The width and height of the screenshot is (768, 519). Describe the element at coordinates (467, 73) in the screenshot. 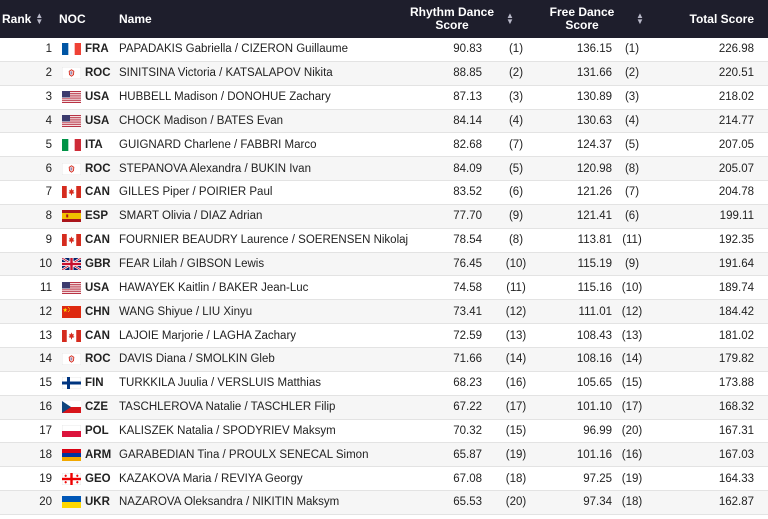

I see `rhythm-dance-score: 88.85` at that location.